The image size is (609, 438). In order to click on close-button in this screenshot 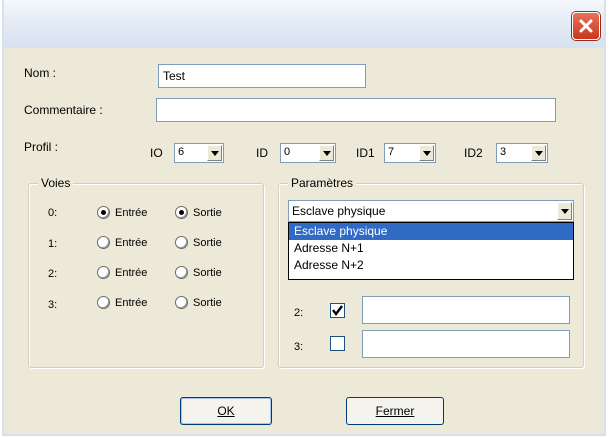, I will do `click(586, 26)`.